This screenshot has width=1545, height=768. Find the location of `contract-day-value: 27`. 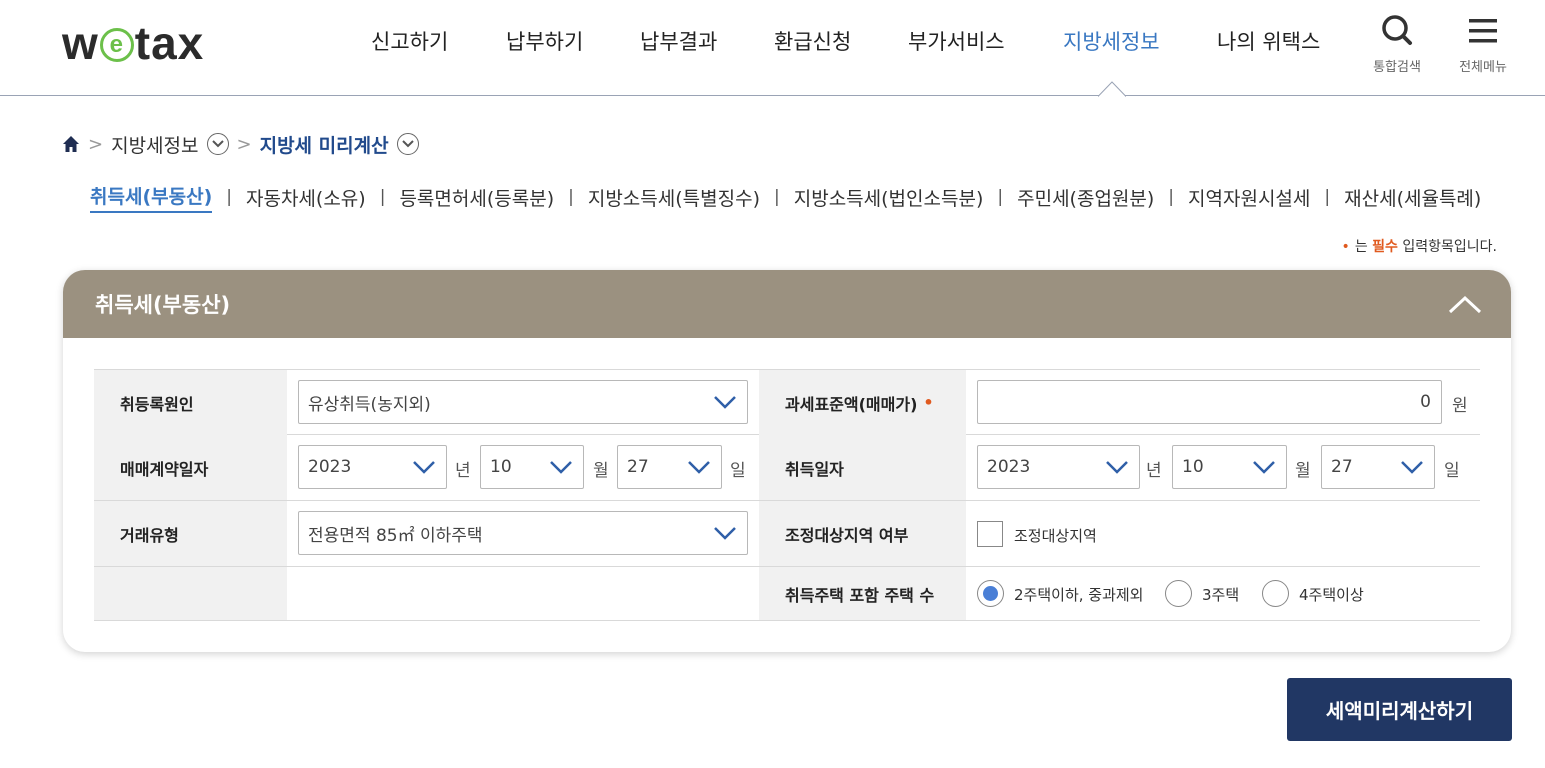

contract-day-value: 27 is located at coordinates (638, 467).